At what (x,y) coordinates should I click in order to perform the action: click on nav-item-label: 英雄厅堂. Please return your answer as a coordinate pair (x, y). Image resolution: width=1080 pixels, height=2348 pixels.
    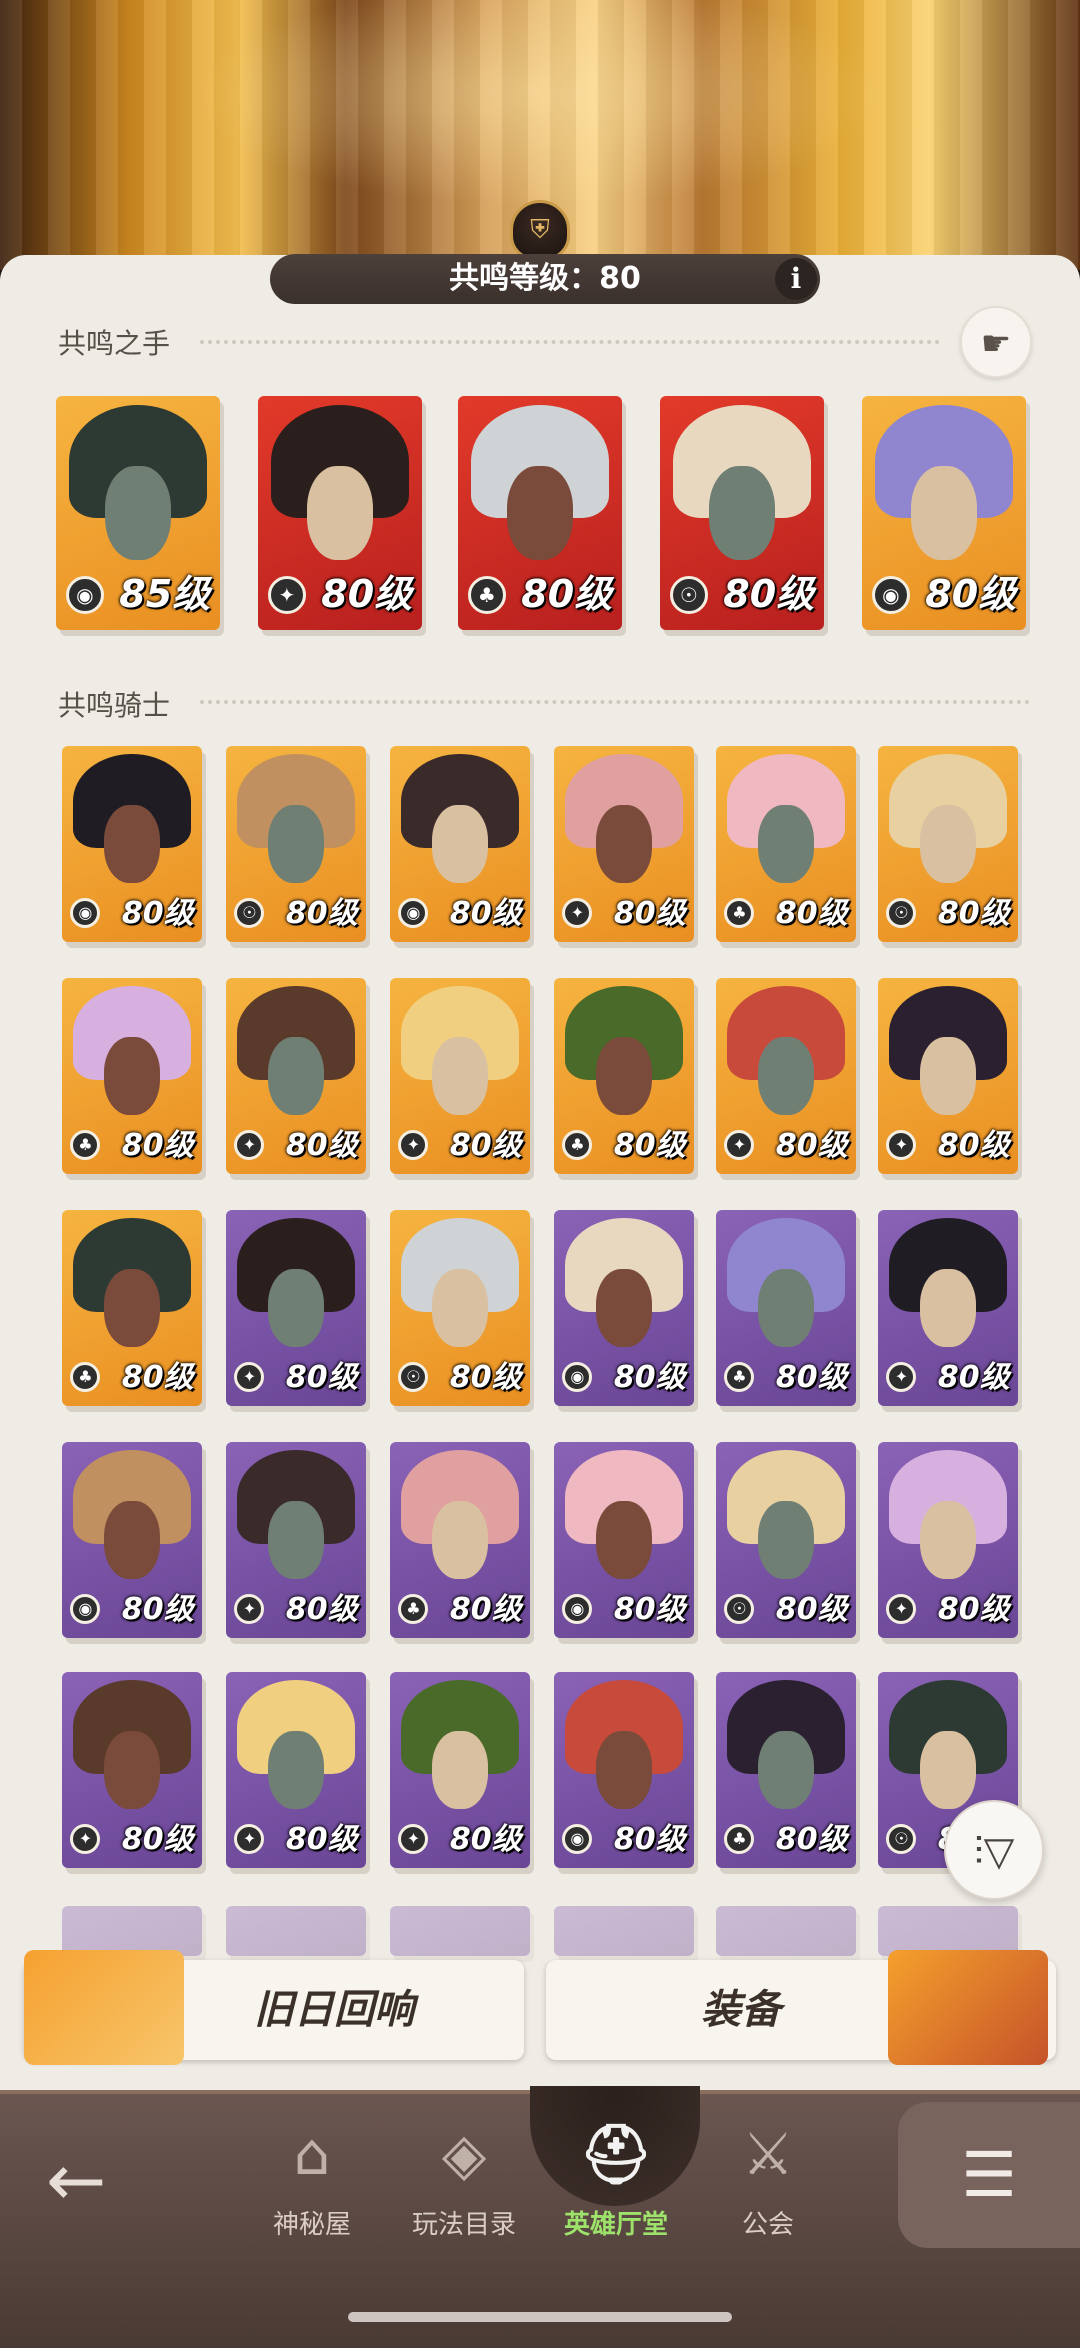
    Looking at the image, I should click on (615, 2225).